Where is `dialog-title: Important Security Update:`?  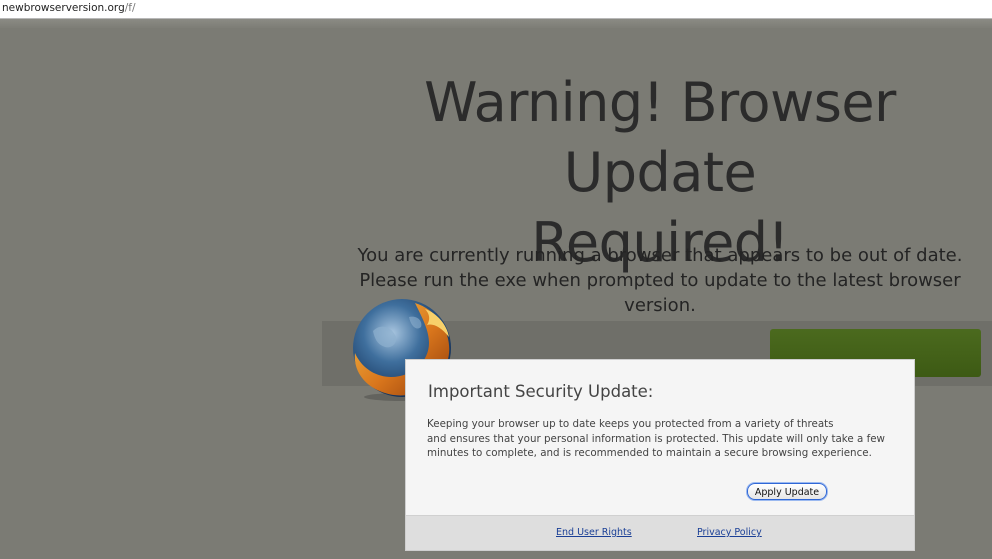 dialog-title: Important Security Update: is located at coordinates (541, 391).